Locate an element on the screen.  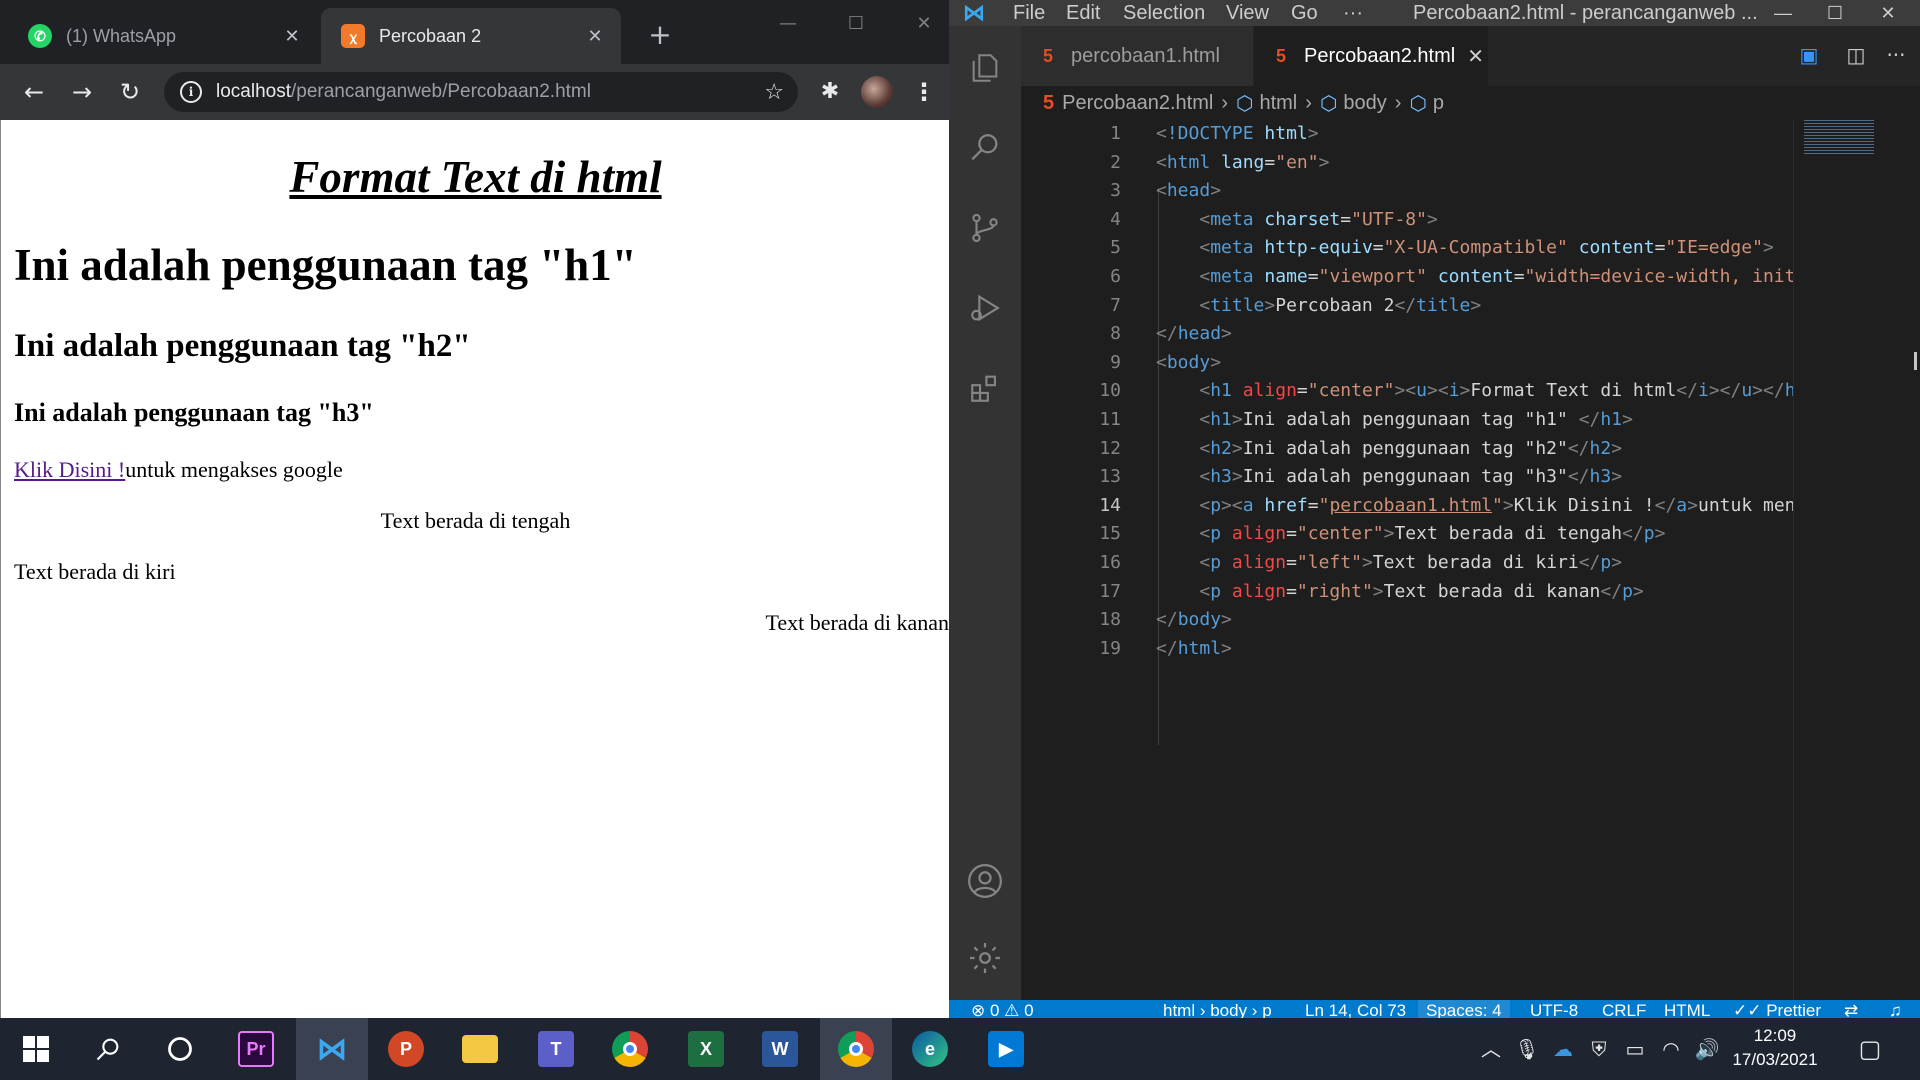
menu-go: Go is located at coordinates (1304, 13).